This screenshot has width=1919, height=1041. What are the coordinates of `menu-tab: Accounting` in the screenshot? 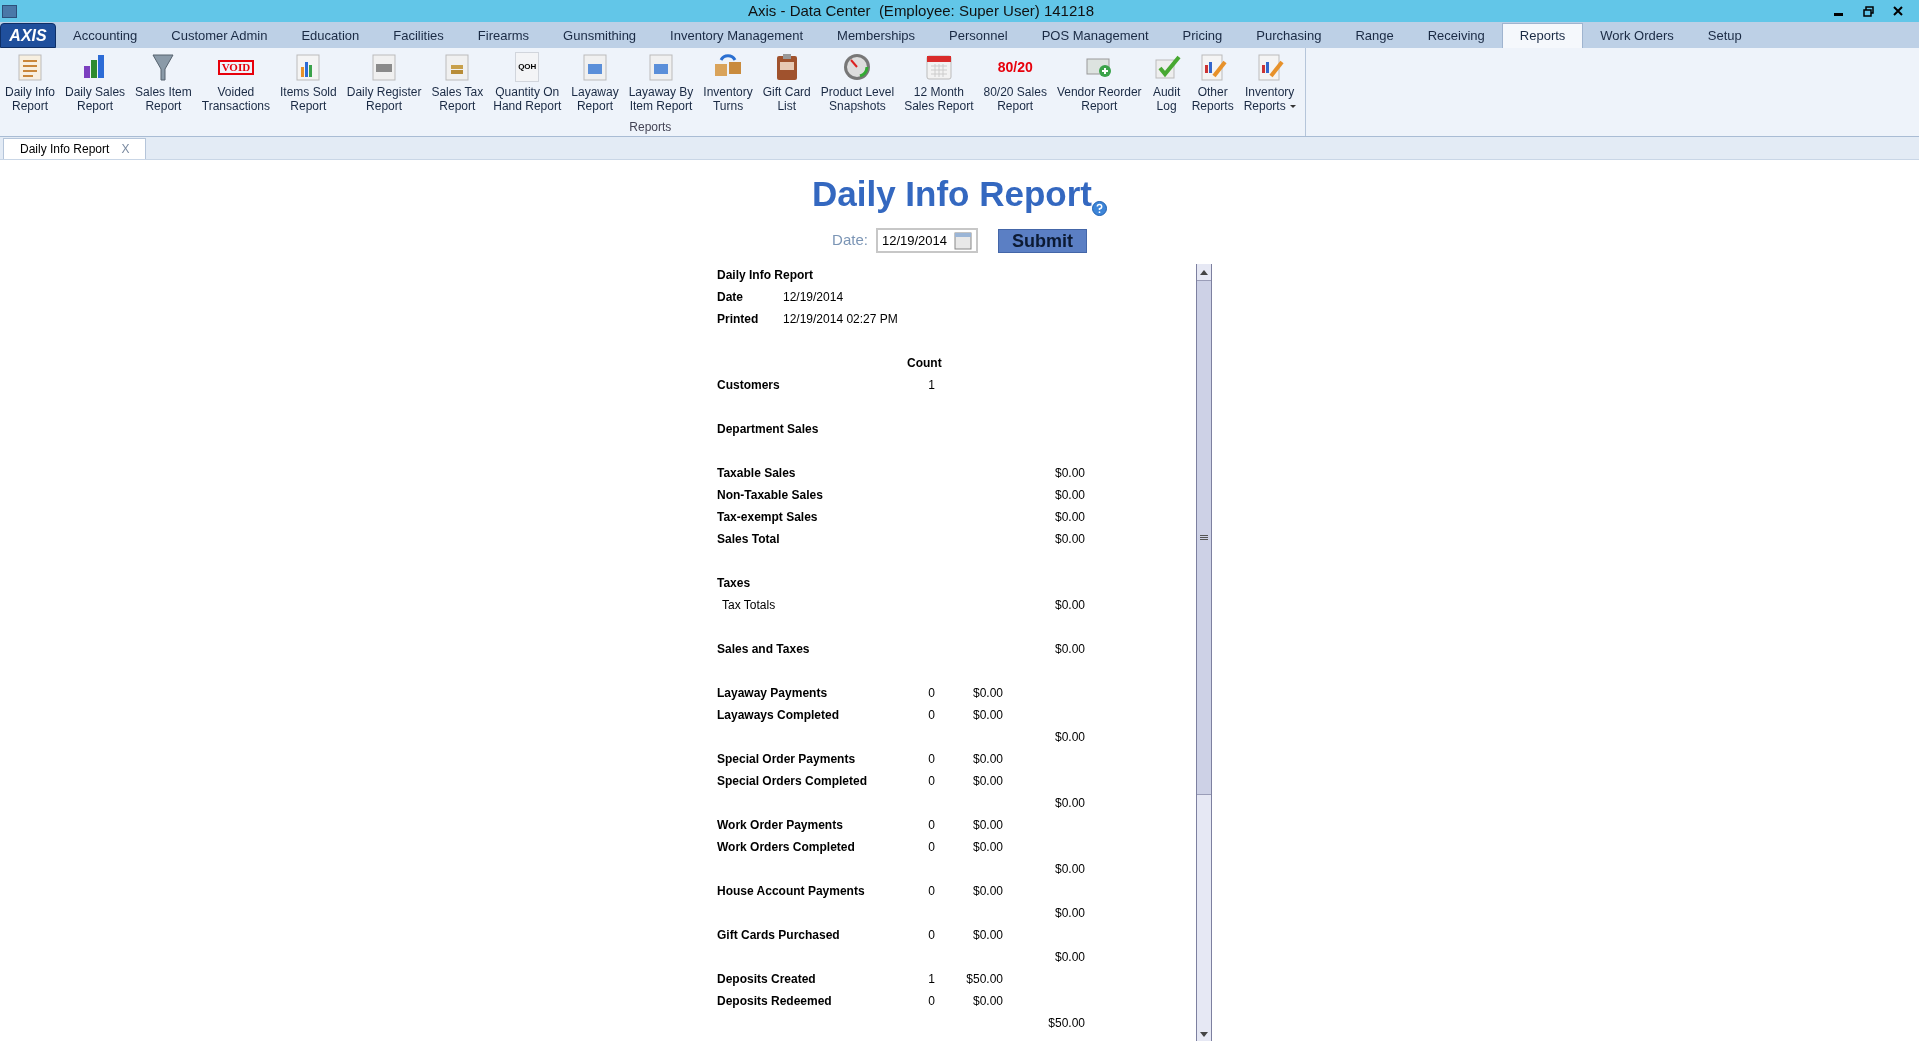 It's located at (105, 35).